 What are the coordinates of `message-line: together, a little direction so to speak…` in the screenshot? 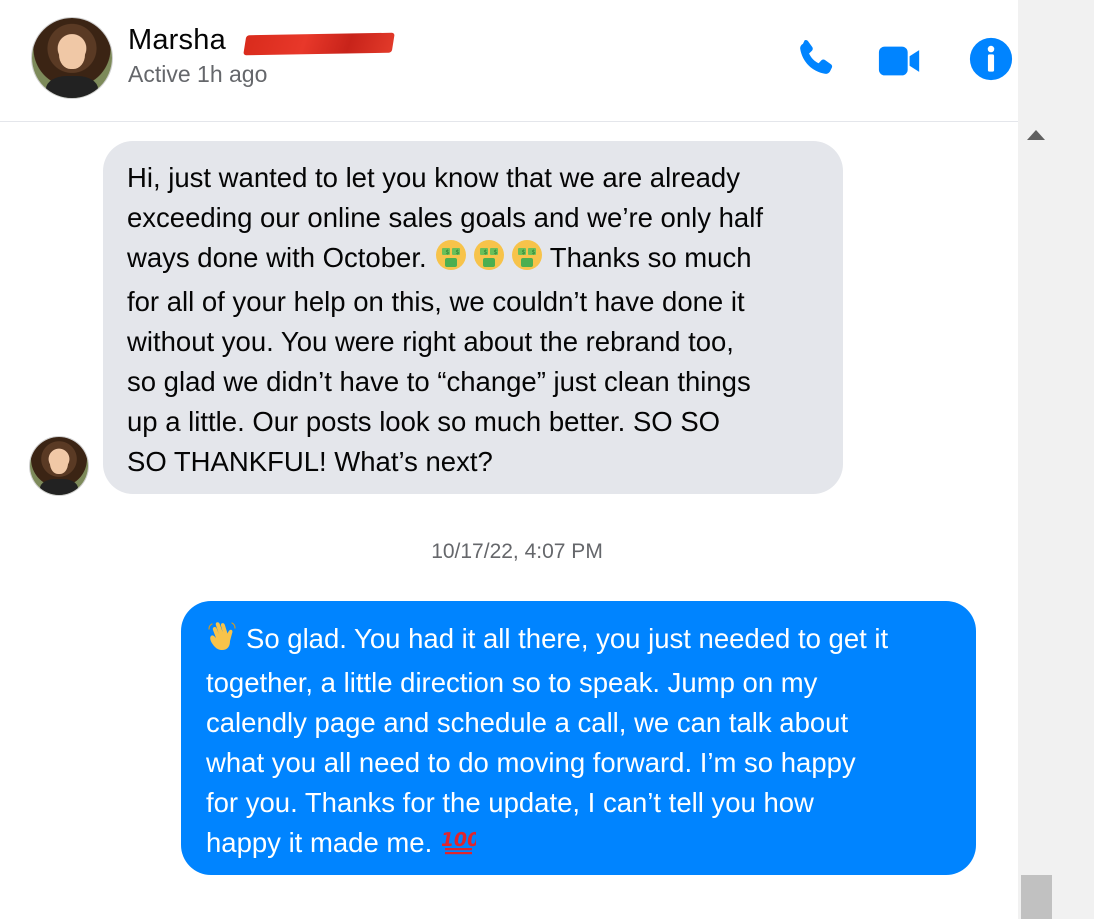 It's located at (512, 682).